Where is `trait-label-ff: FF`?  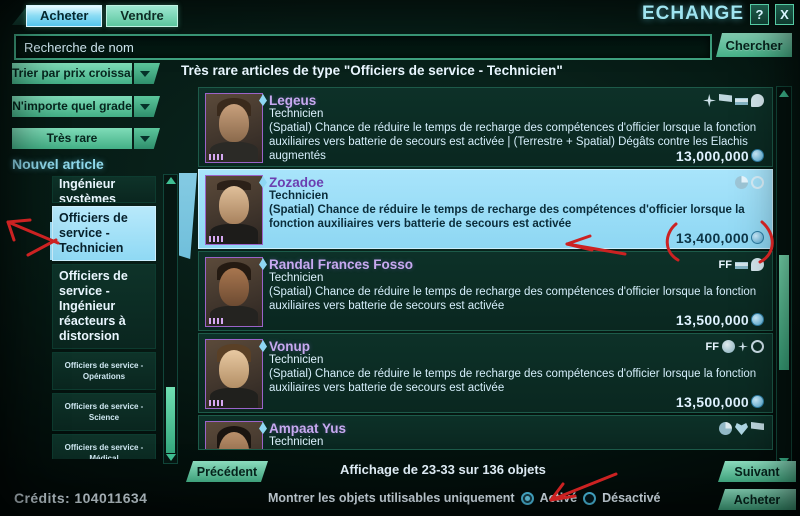
trait-label-ff: FF is located at coordinates (712, 346).